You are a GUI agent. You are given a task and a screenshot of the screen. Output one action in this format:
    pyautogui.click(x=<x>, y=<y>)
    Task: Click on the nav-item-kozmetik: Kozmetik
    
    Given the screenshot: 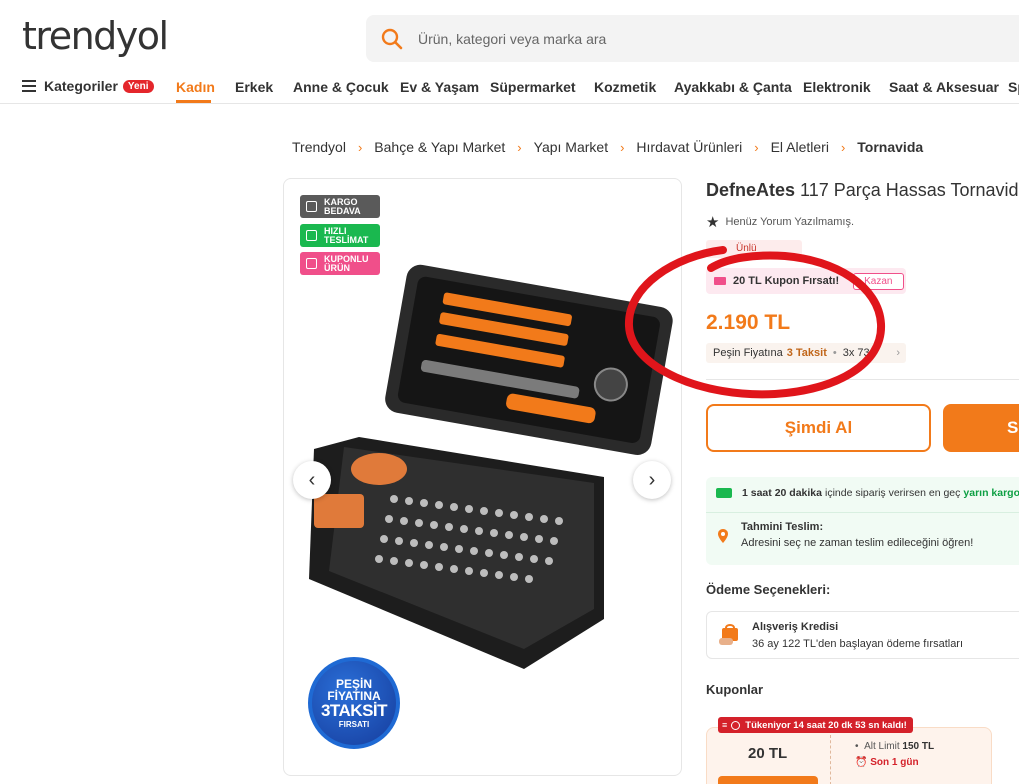 What is the action you would take?
    pyautogui.click(x=625, y=87)
    